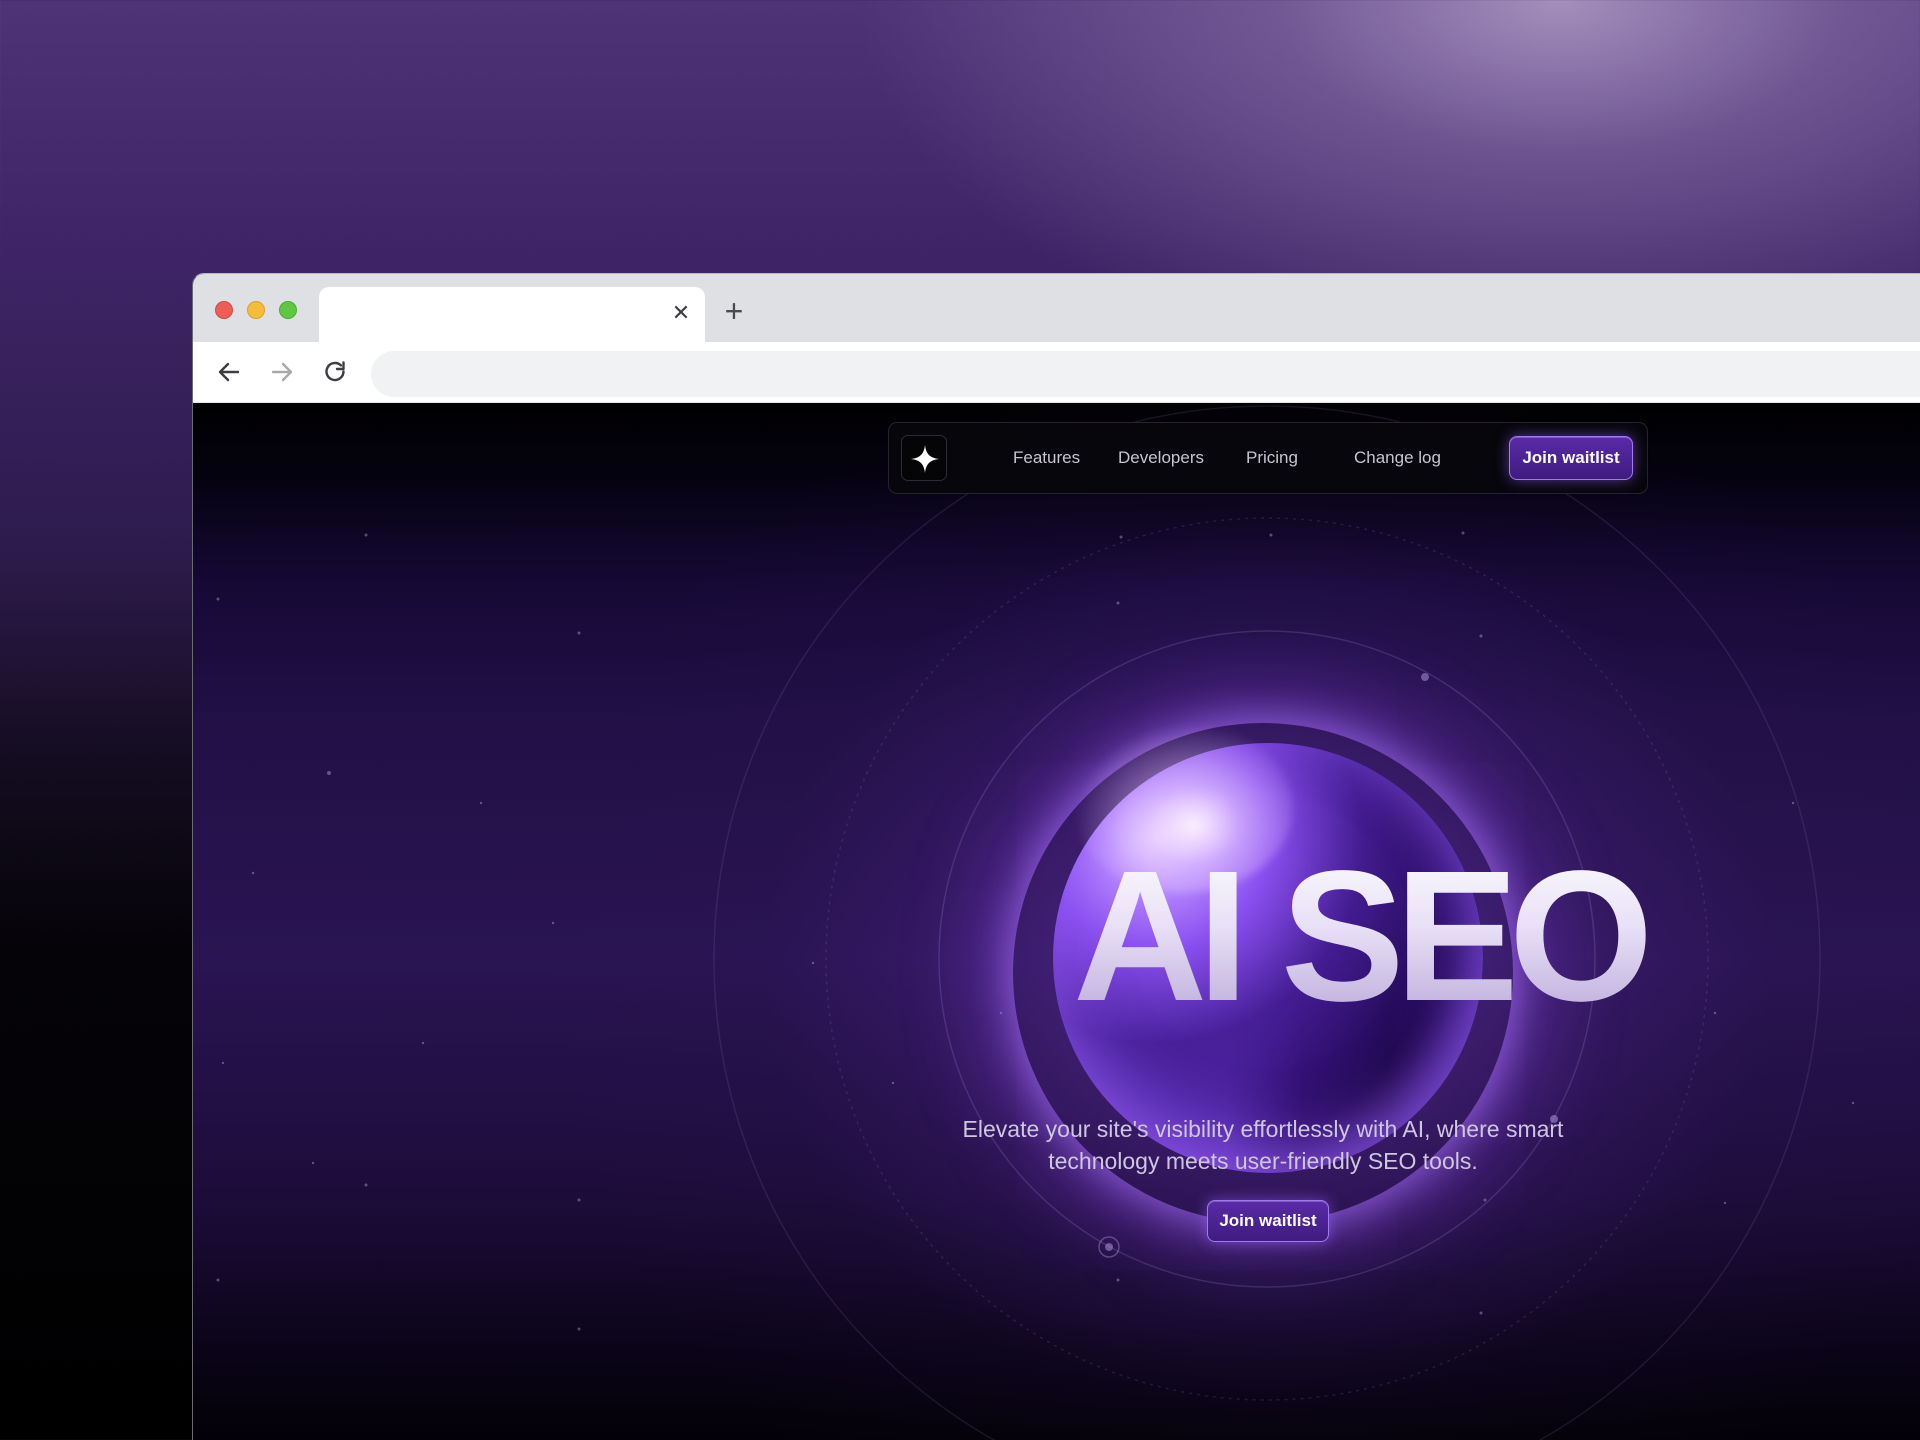  Describe the element at coordinates (1056, 308) in the screenshot. I see `tab-bar: ✕ +` at that location.